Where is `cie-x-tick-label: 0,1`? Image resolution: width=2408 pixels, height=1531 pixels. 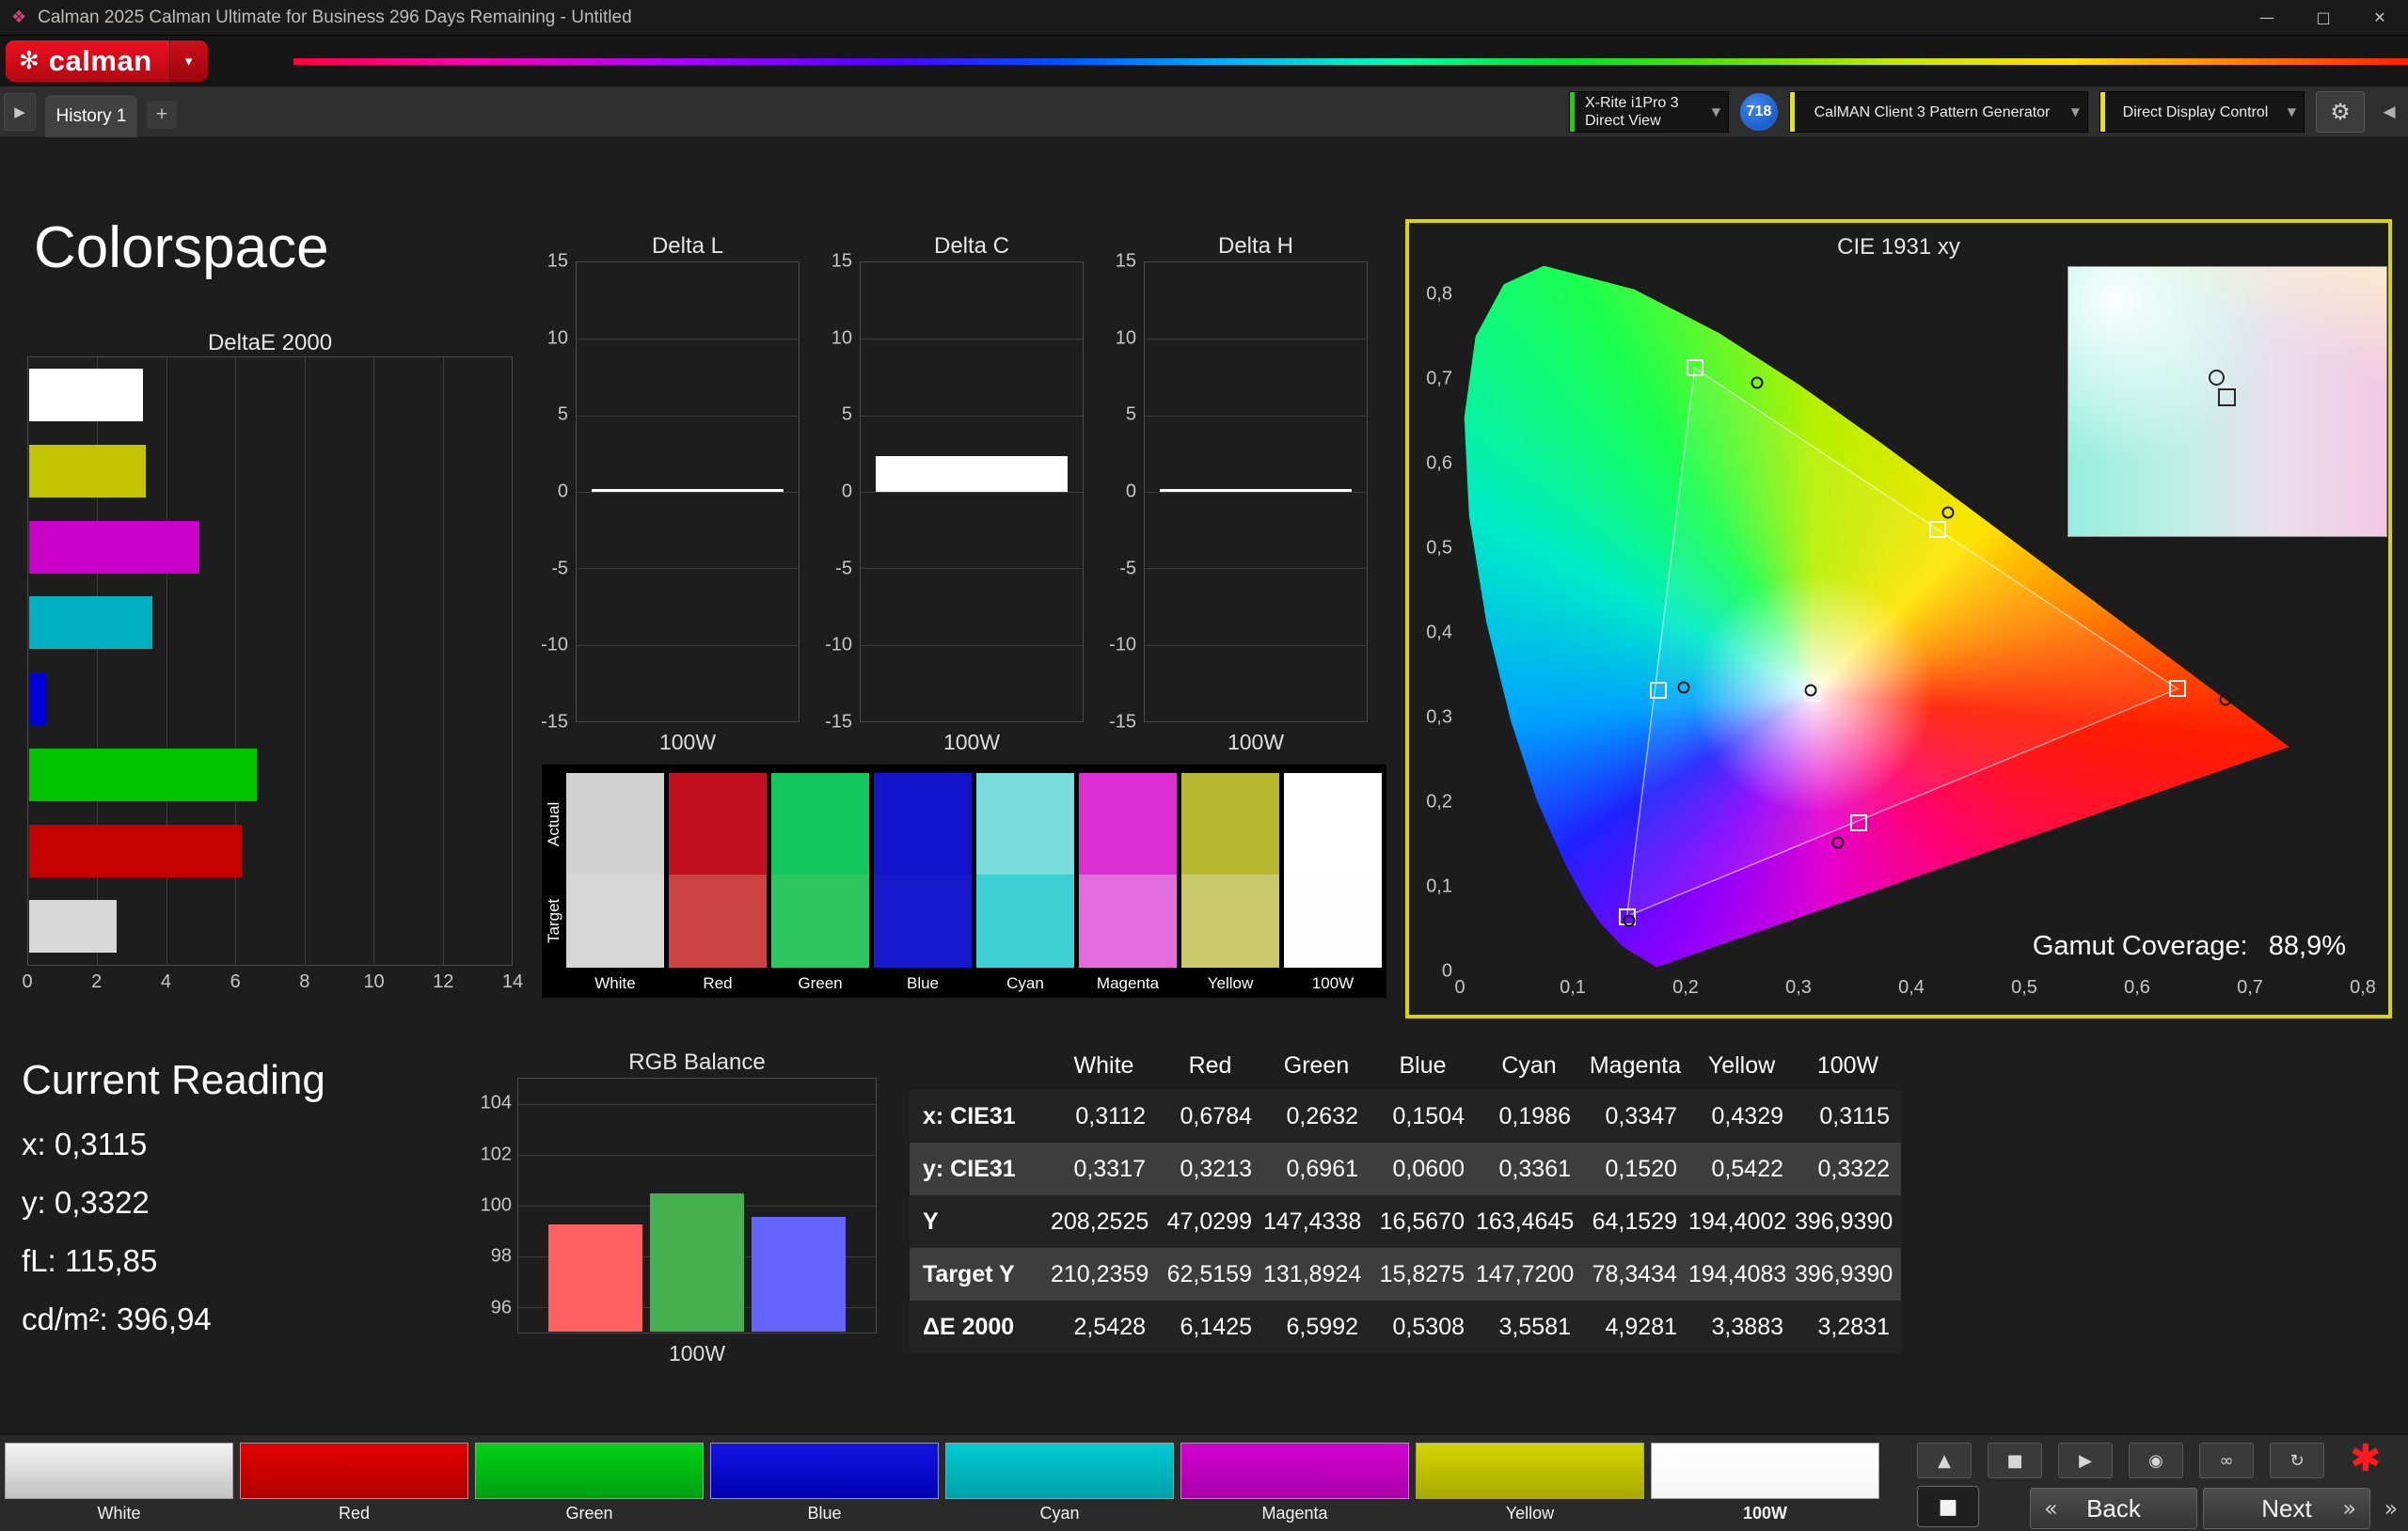 cie-x-tick-label: 0,1 is located at coordinates (1573, 987).